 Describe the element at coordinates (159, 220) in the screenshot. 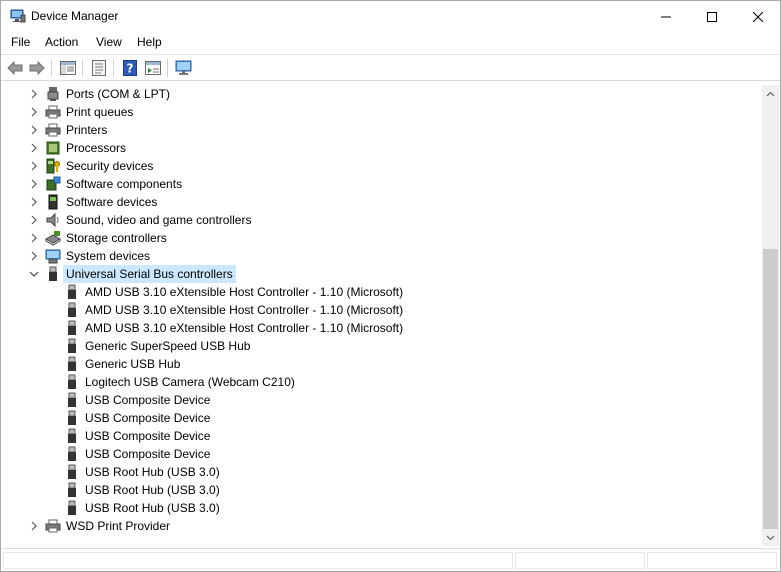

I see `tree-item-label: Sound, video and game controllers` at that location.